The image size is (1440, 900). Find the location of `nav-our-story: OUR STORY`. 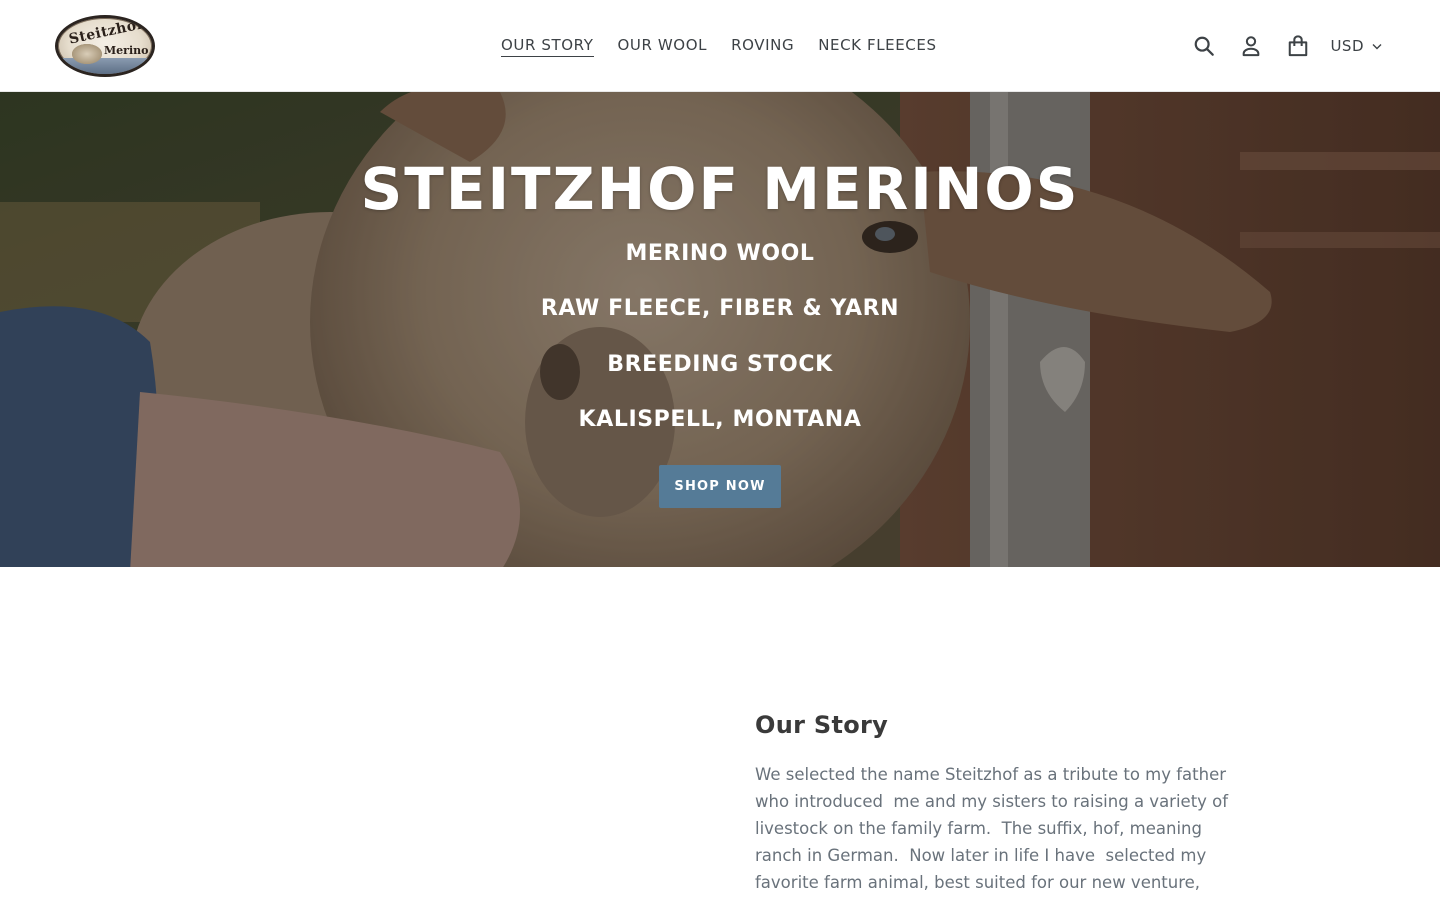

nav-our-story: OUR STORY is located at coordinates (547, 45).